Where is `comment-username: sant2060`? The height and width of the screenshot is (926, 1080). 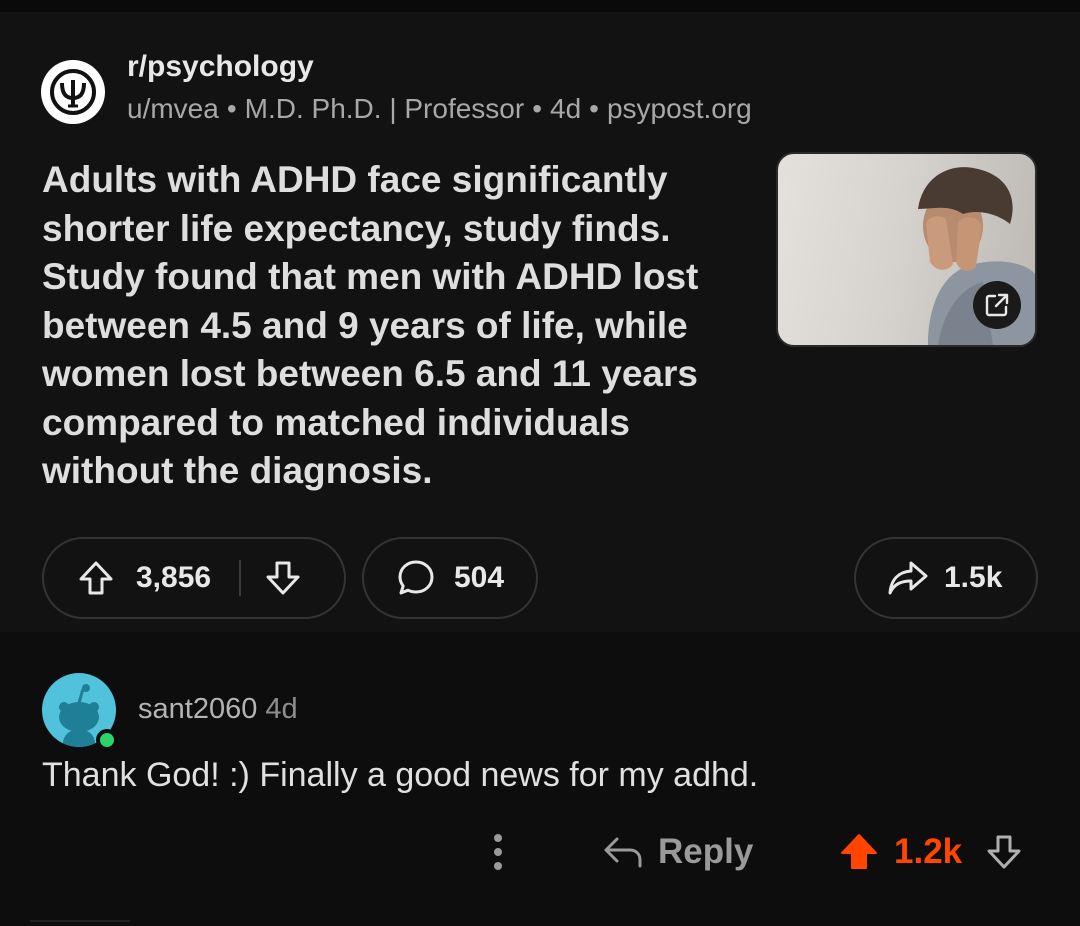 comment-username: sant2060 is located at coordinates (197, 709).